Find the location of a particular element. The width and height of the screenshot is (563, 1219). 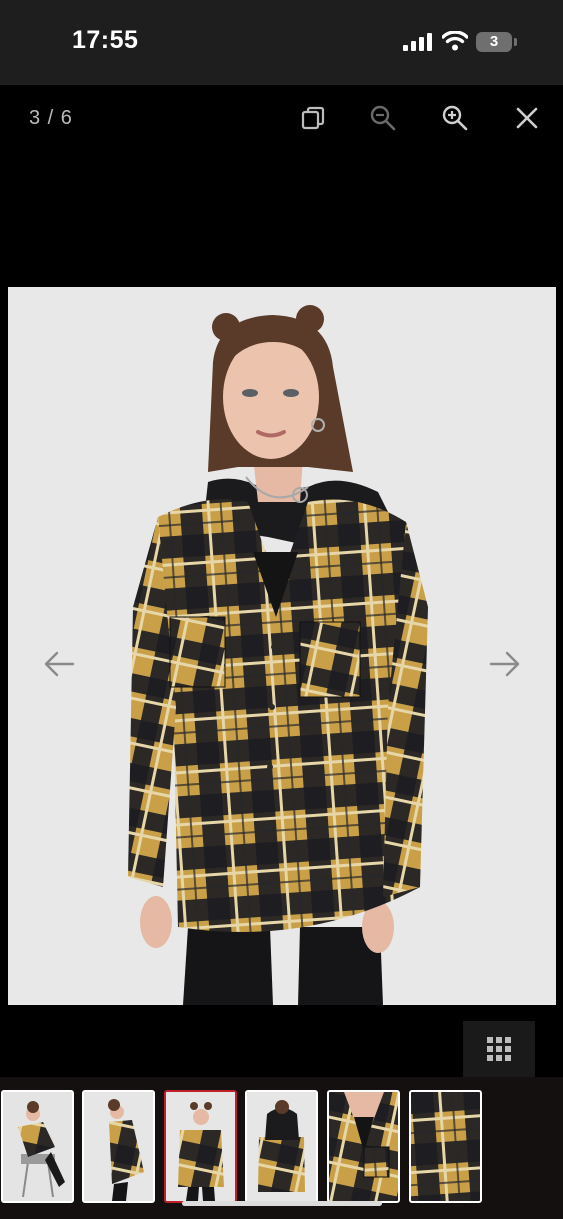

close-icon is located at coordinates (527, 118).